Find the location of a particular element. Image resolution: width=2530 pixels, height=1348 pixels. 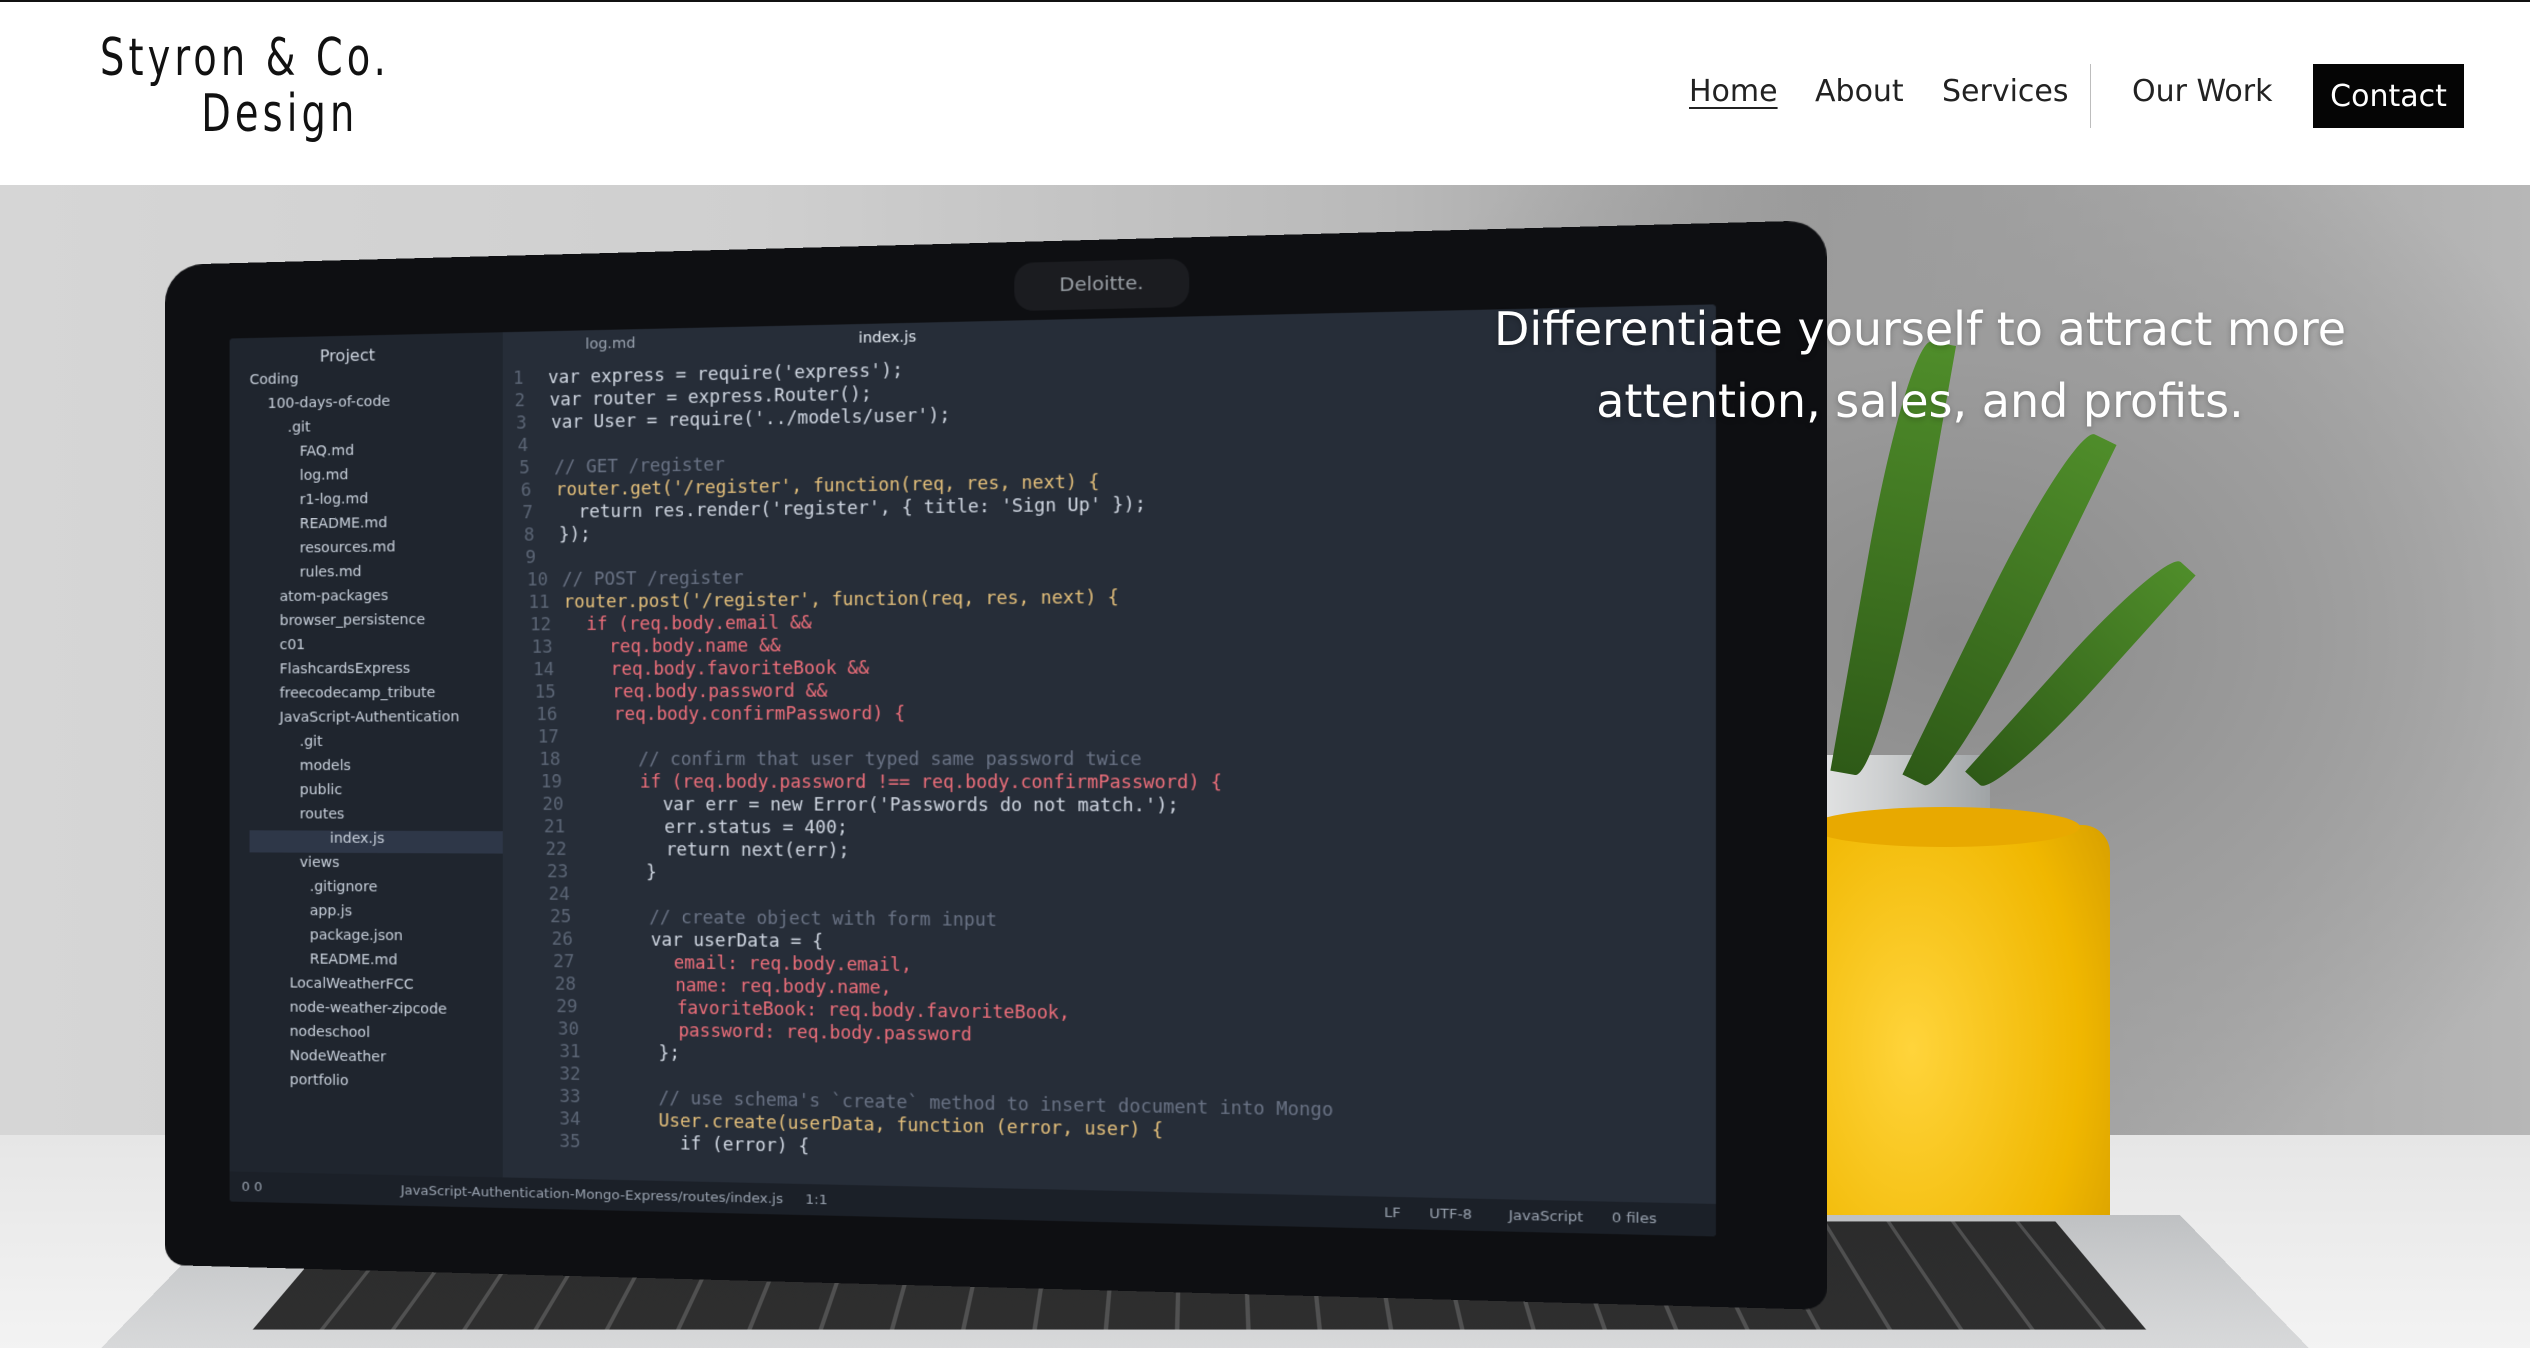

code-text: req.body.confirmPassword) { is located at coordinates (738, 714).